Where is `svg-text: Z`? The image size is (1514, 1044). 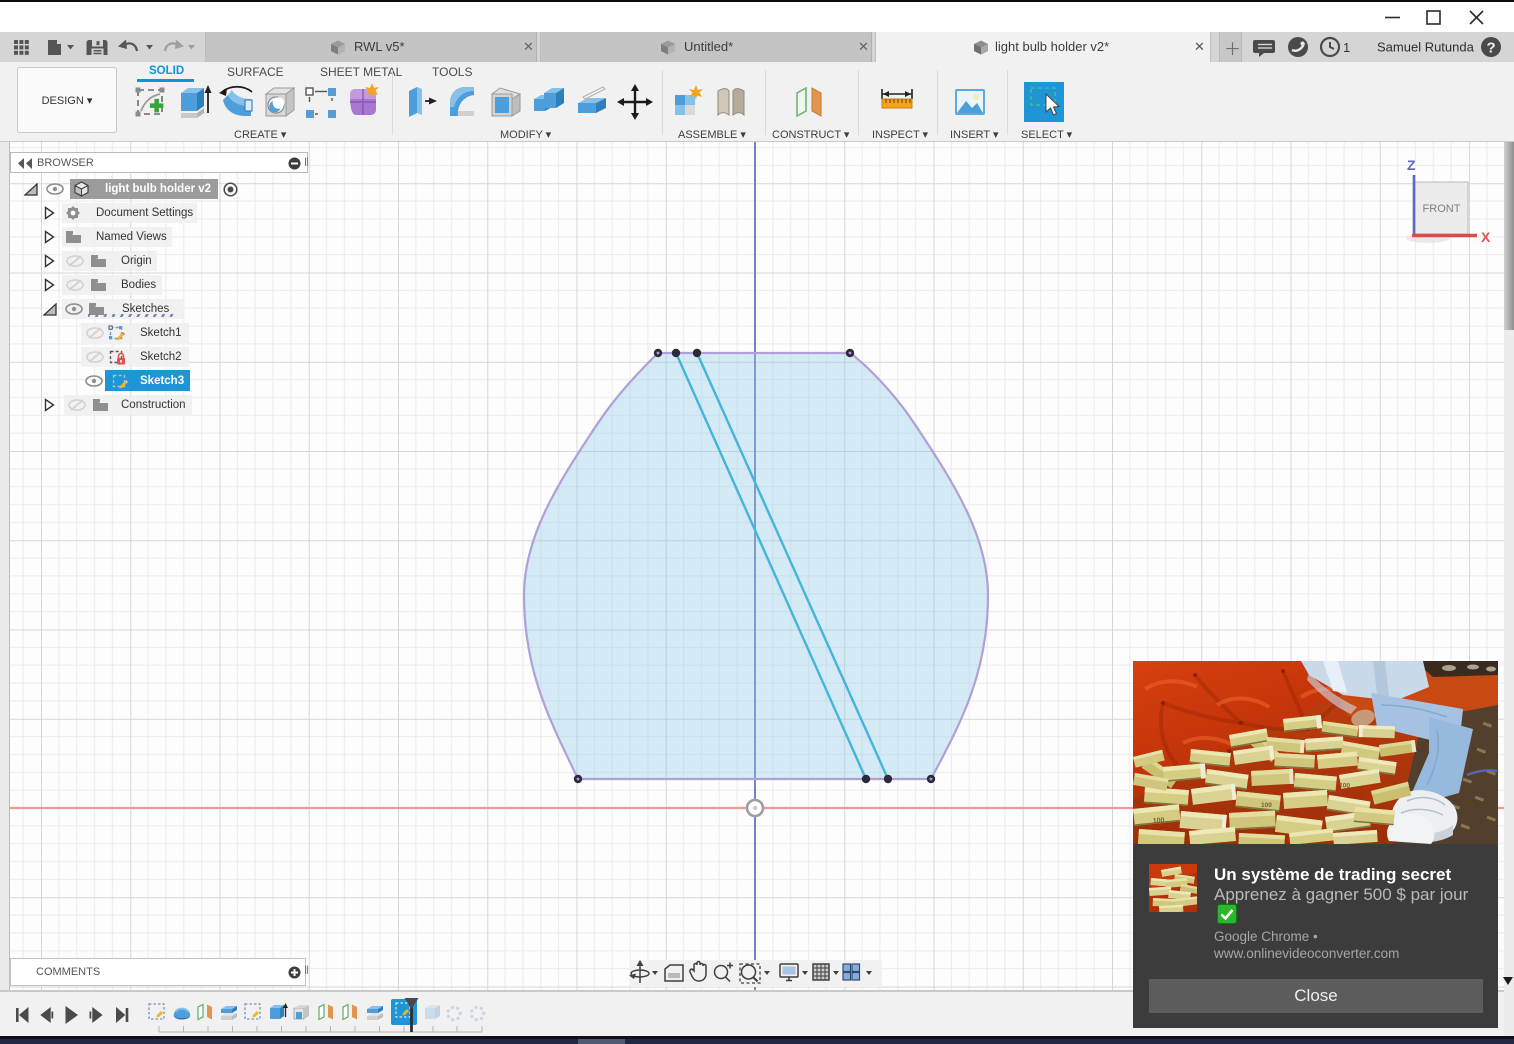
svg-text: Z is located at coordinates (1411, 165).